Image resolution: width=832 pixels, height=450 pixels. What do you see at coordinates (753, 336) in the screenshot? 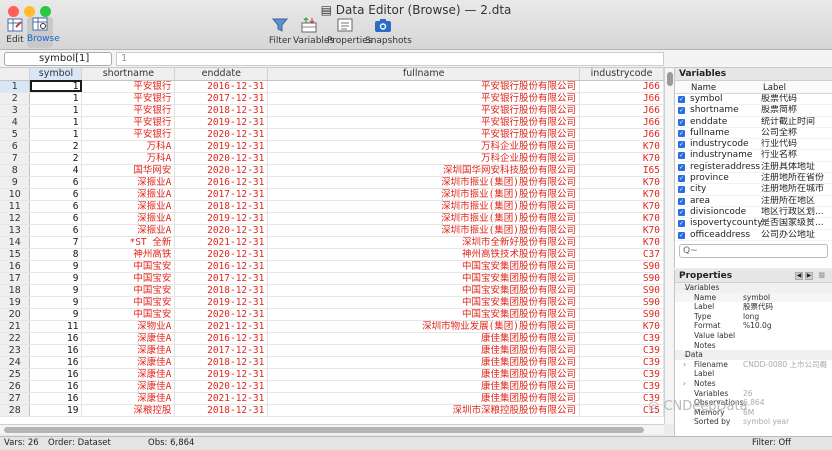
I see `property-row: Value label` at bounding box center [753, 336].